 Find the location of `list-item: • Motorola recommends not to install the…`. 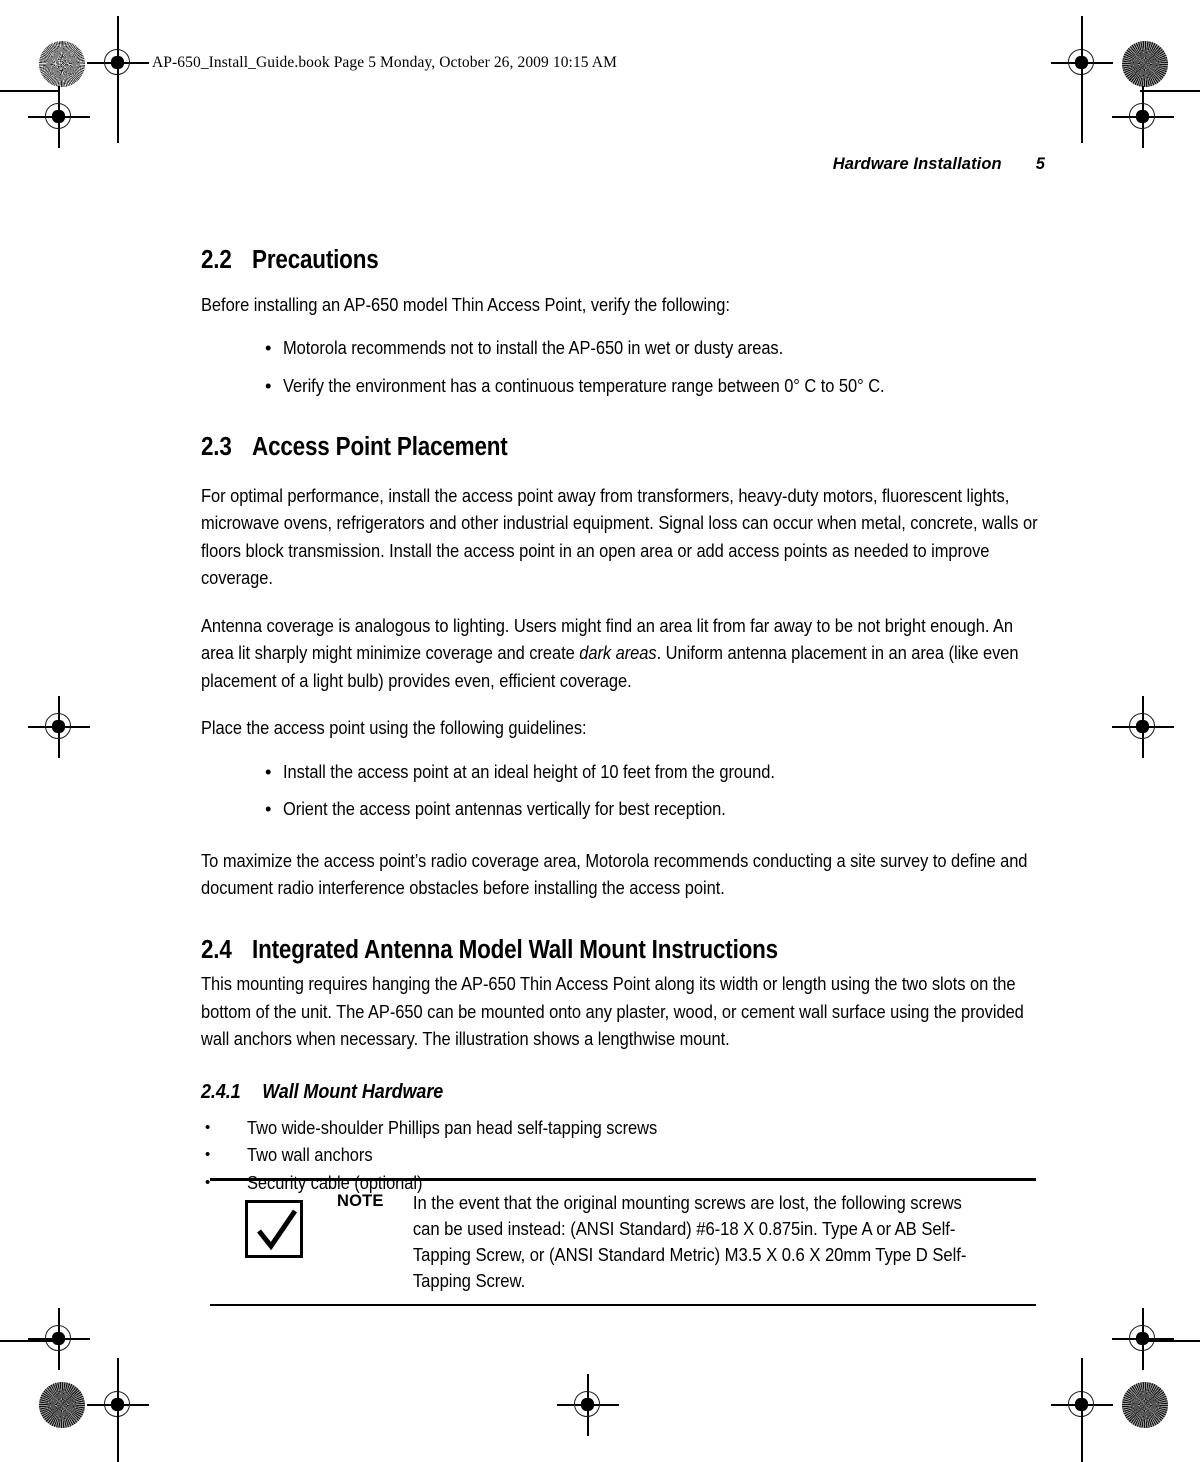

list-item: • Motorola recommends not to install the… is located at coordinates (655, 348).